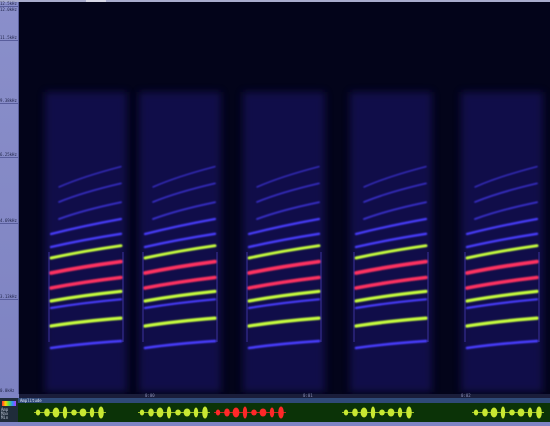 The width and height of the screenshot is (550, 426). I want to click on amplitude-panel: Amp Max Min Amplitude, so click(275, 410).